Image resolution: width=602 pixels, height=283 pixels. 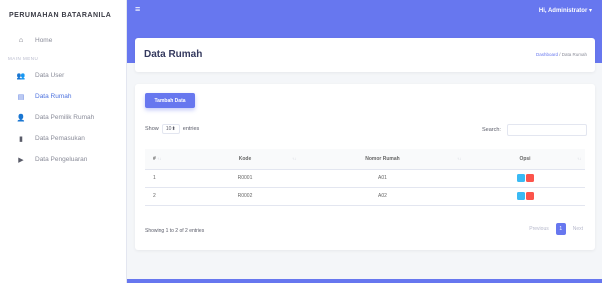 I want to click on user-plus-icon: 👤, so click(x=21, y=118).